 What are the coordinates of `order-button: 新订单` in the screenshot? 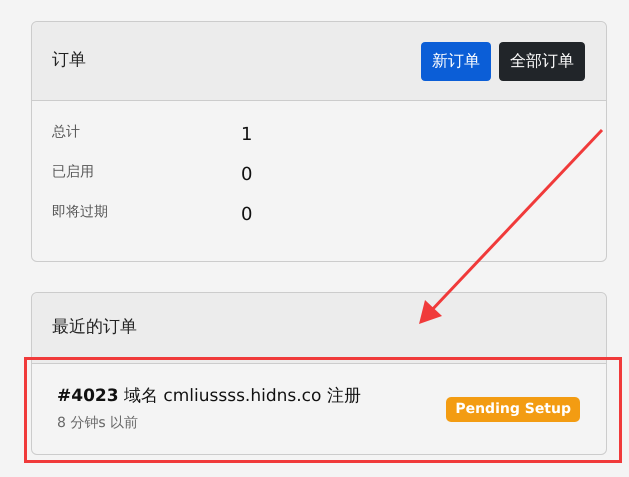 It's located at (456, 61).